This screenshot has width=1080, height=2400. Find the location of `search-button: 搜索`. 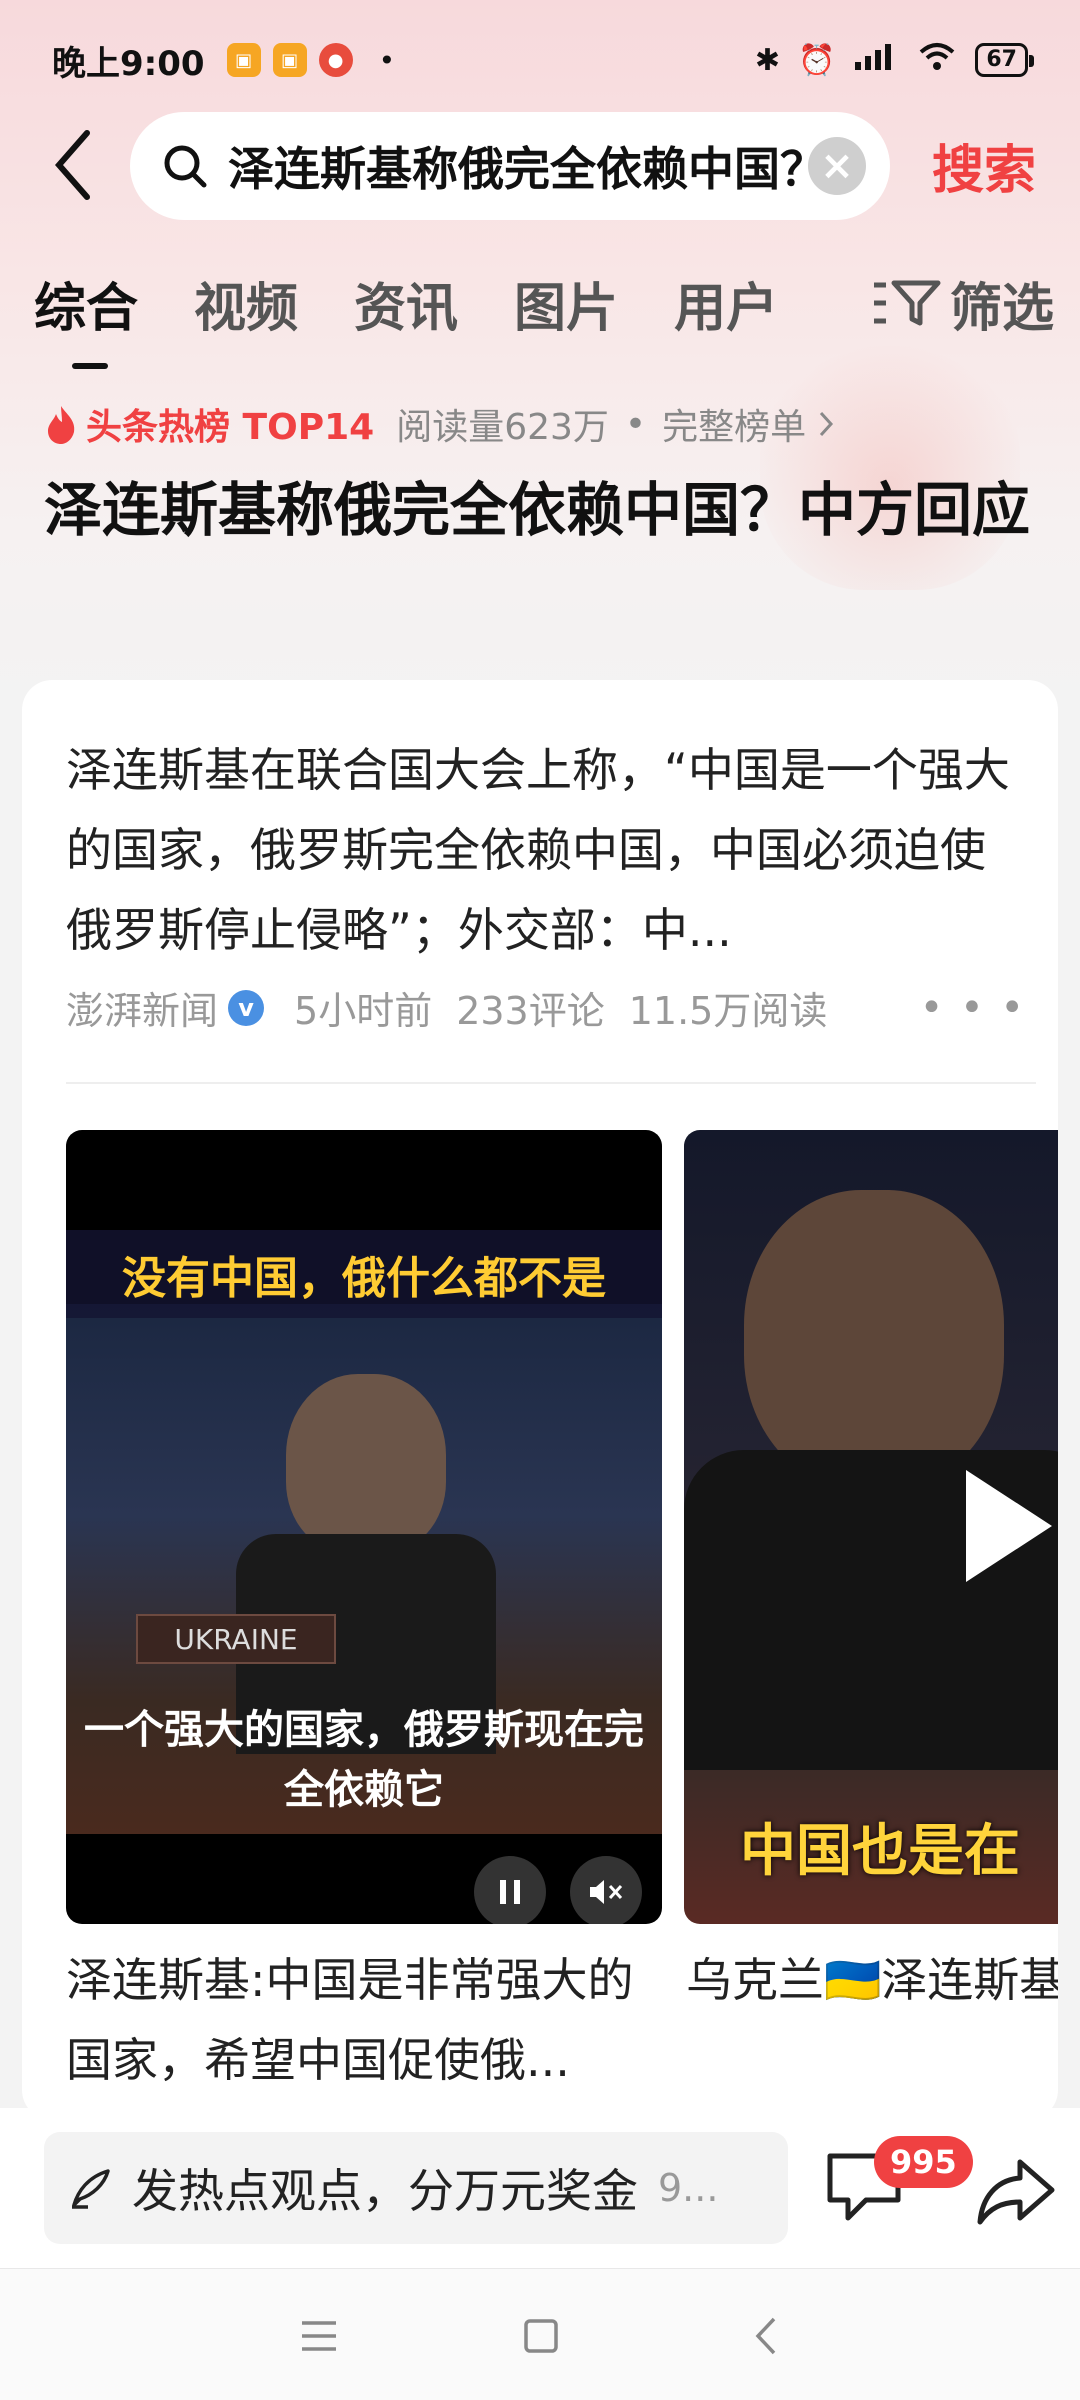

search-button: 搜索 is located at coordinates (984, 165).